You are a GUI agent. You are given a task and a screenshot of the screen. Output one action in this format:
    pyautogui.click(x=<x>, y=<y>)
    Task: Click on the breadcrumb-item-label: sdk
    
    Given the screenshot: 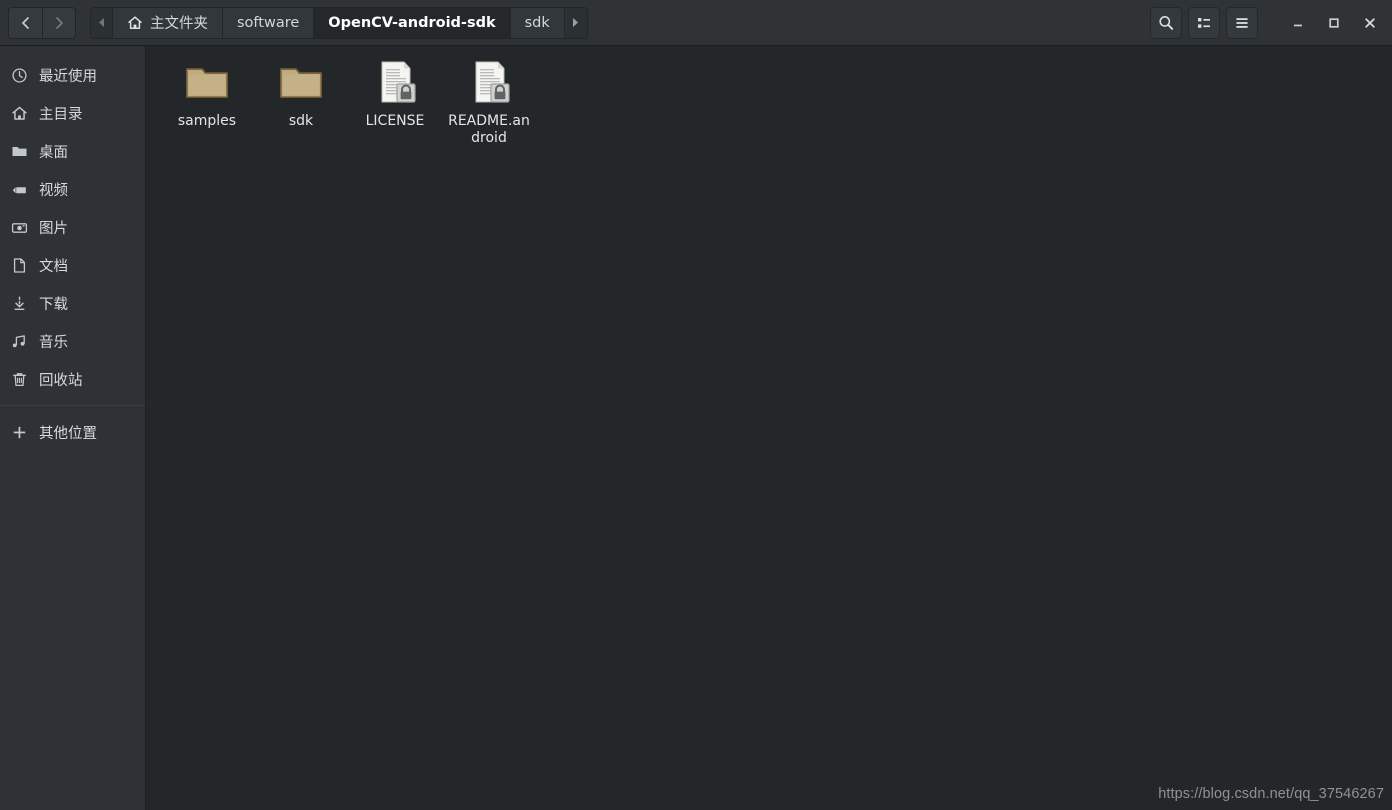 What is the action you would take?
    pyautogui.click(x=537, y=22)
    